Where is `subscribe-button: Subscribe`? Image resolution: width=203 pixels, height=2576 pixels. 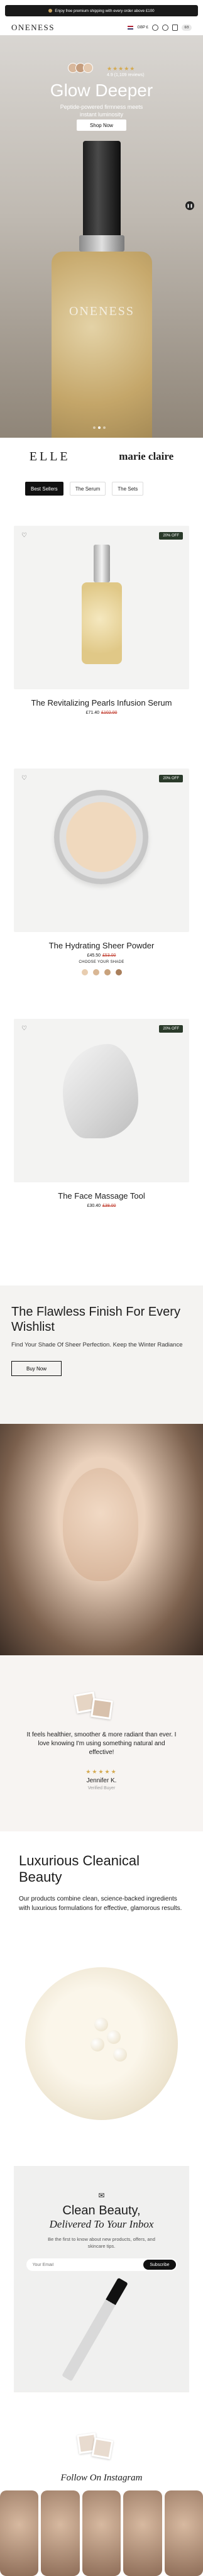 subscribe-button: Subscribe is located at coordinates (159, 2265).